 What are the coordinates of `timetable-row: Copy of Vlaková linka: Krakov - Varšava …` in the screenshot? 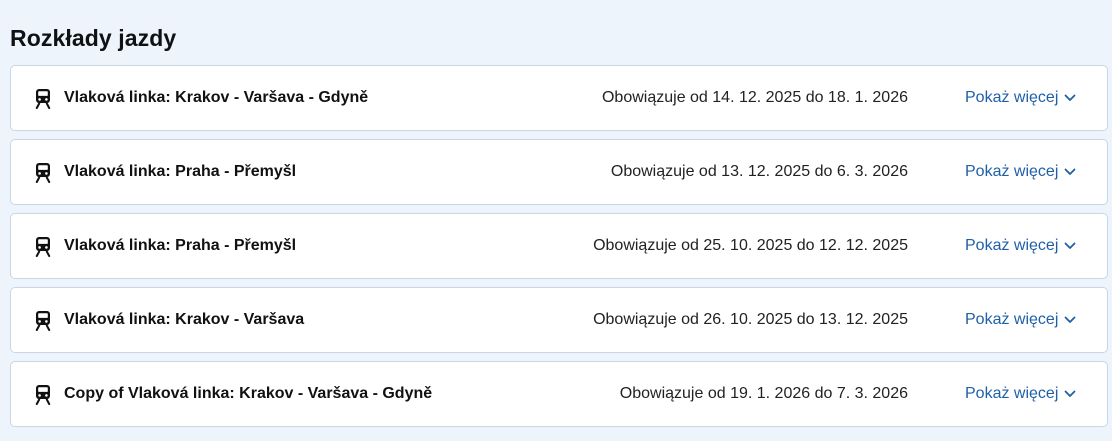 It's located at (559, 394).